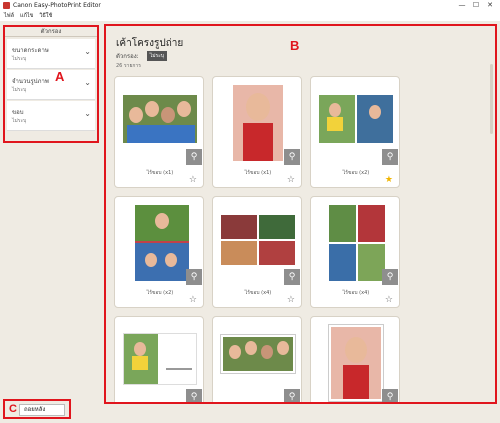 This screenshot has height=423, width=500. What do you see at coordinates (150, 43) in the screenshot?
I see `page-title: เค้าโครงรูปถ่าย` at bounding box center [150, 43].